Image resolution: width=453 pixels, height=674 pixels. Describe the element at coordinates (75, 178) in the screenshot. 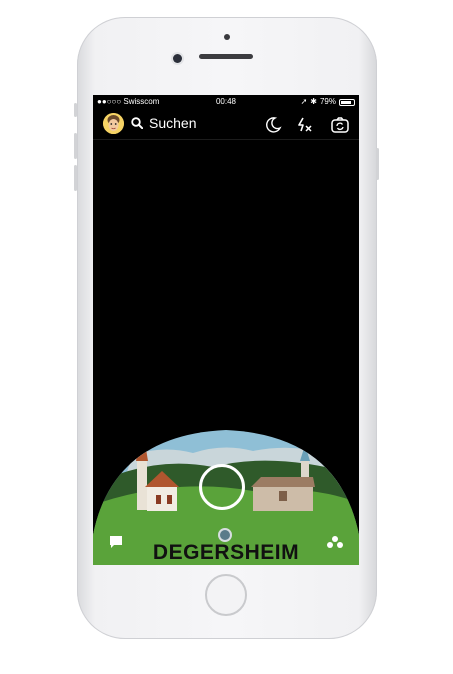

I see `volume-down-button` at that location.